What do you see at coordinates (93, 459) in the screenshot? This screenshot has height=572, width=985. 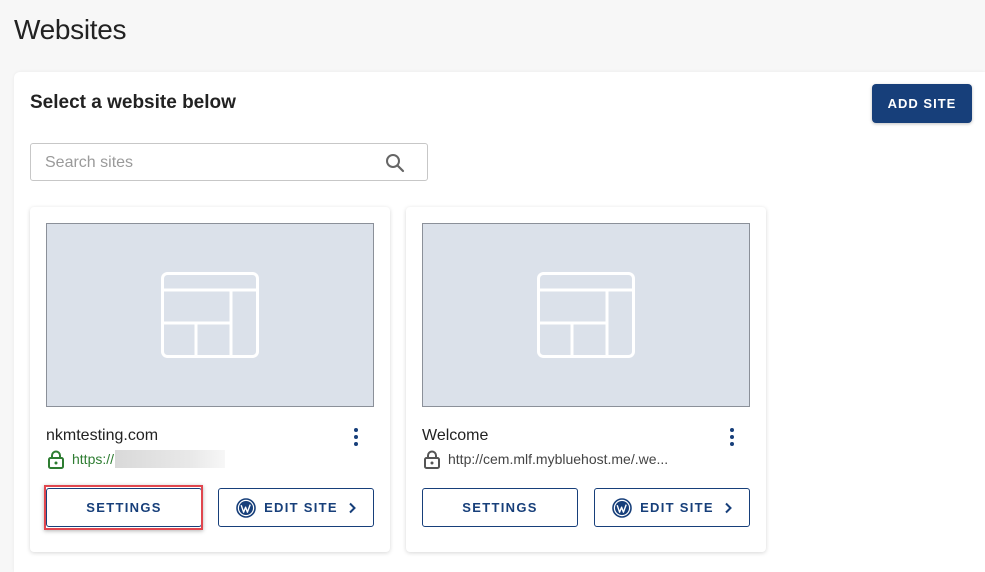 I see `site-url-link: https://` at bounding box center [93, 459].